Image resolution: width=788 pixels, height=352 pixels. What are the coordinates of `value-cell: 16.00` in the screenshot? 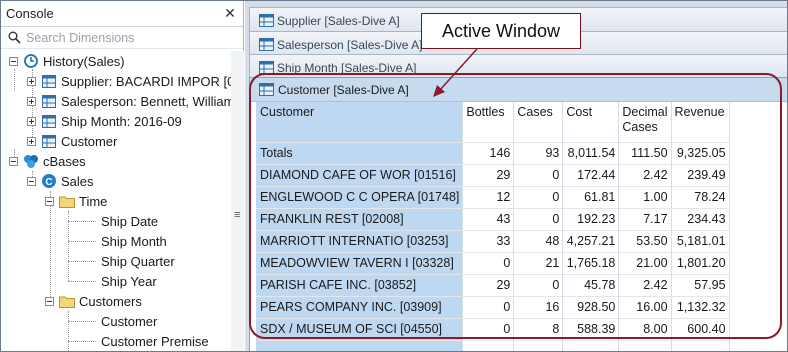 It's located at (645, 307).